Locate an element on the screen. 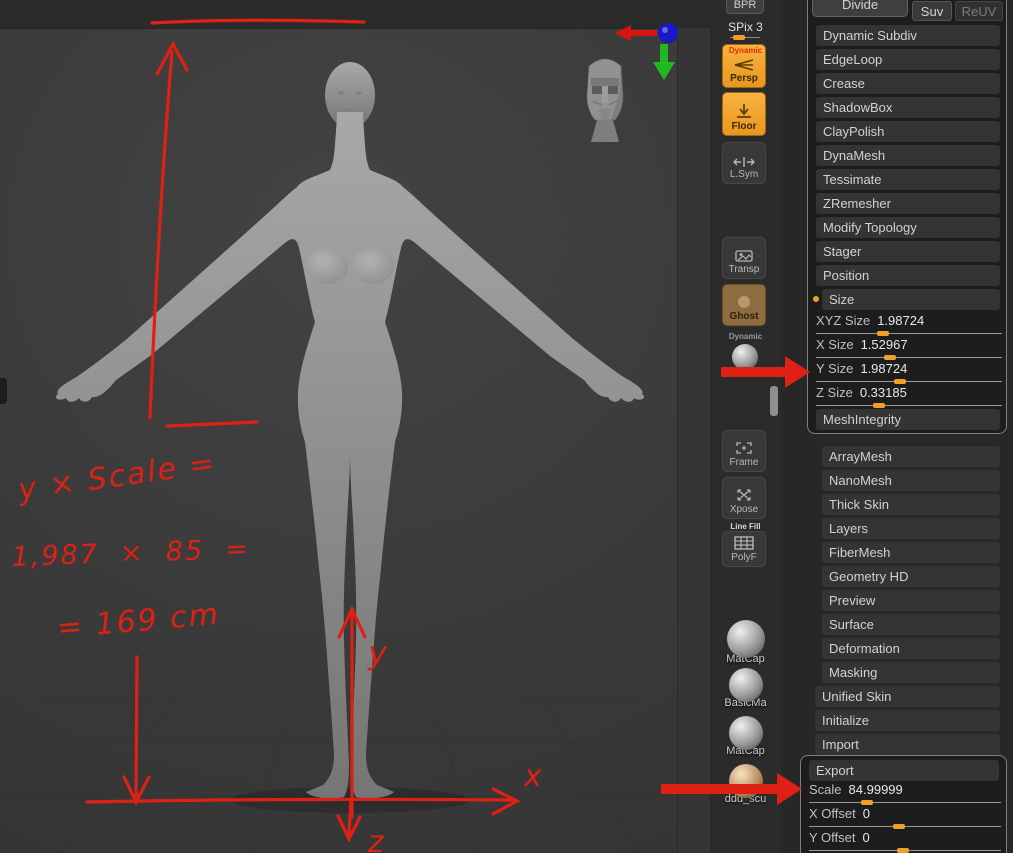 Image resolution: width=1013 pixels, height=853 pixels. spix-value: 3 is located at coordinates (759, 27).